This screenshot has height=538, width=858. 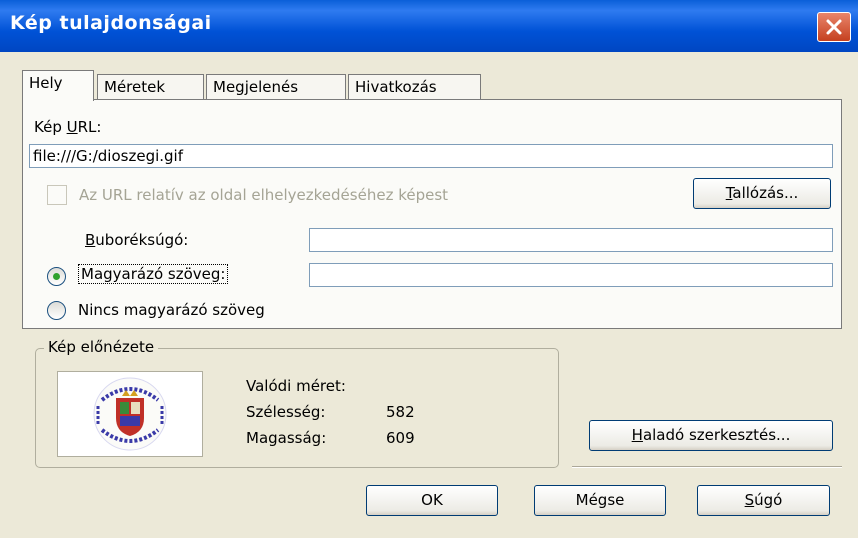 I want to click on tab-megjelenes: Megjelenés, so click(x=276, y=87).